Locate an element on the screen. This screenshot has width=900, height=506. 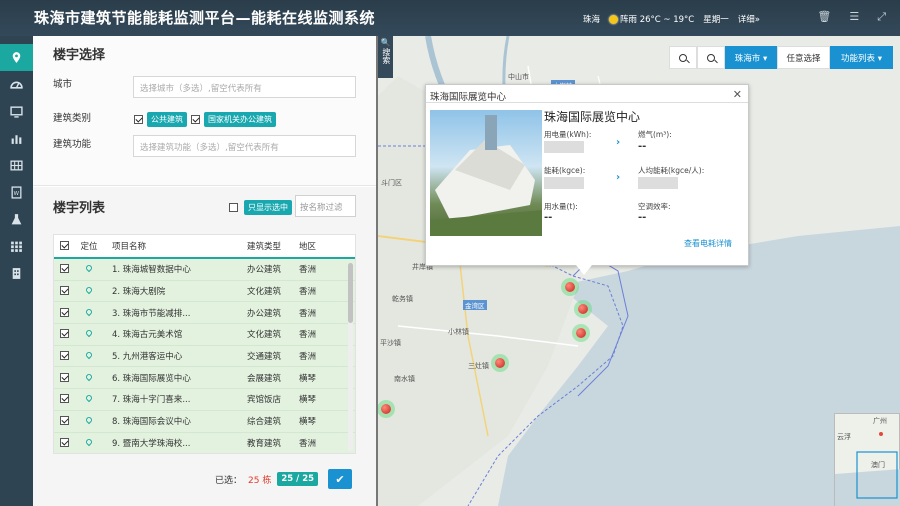
place-label: 小林镇 is located at coordinates (458, 332).